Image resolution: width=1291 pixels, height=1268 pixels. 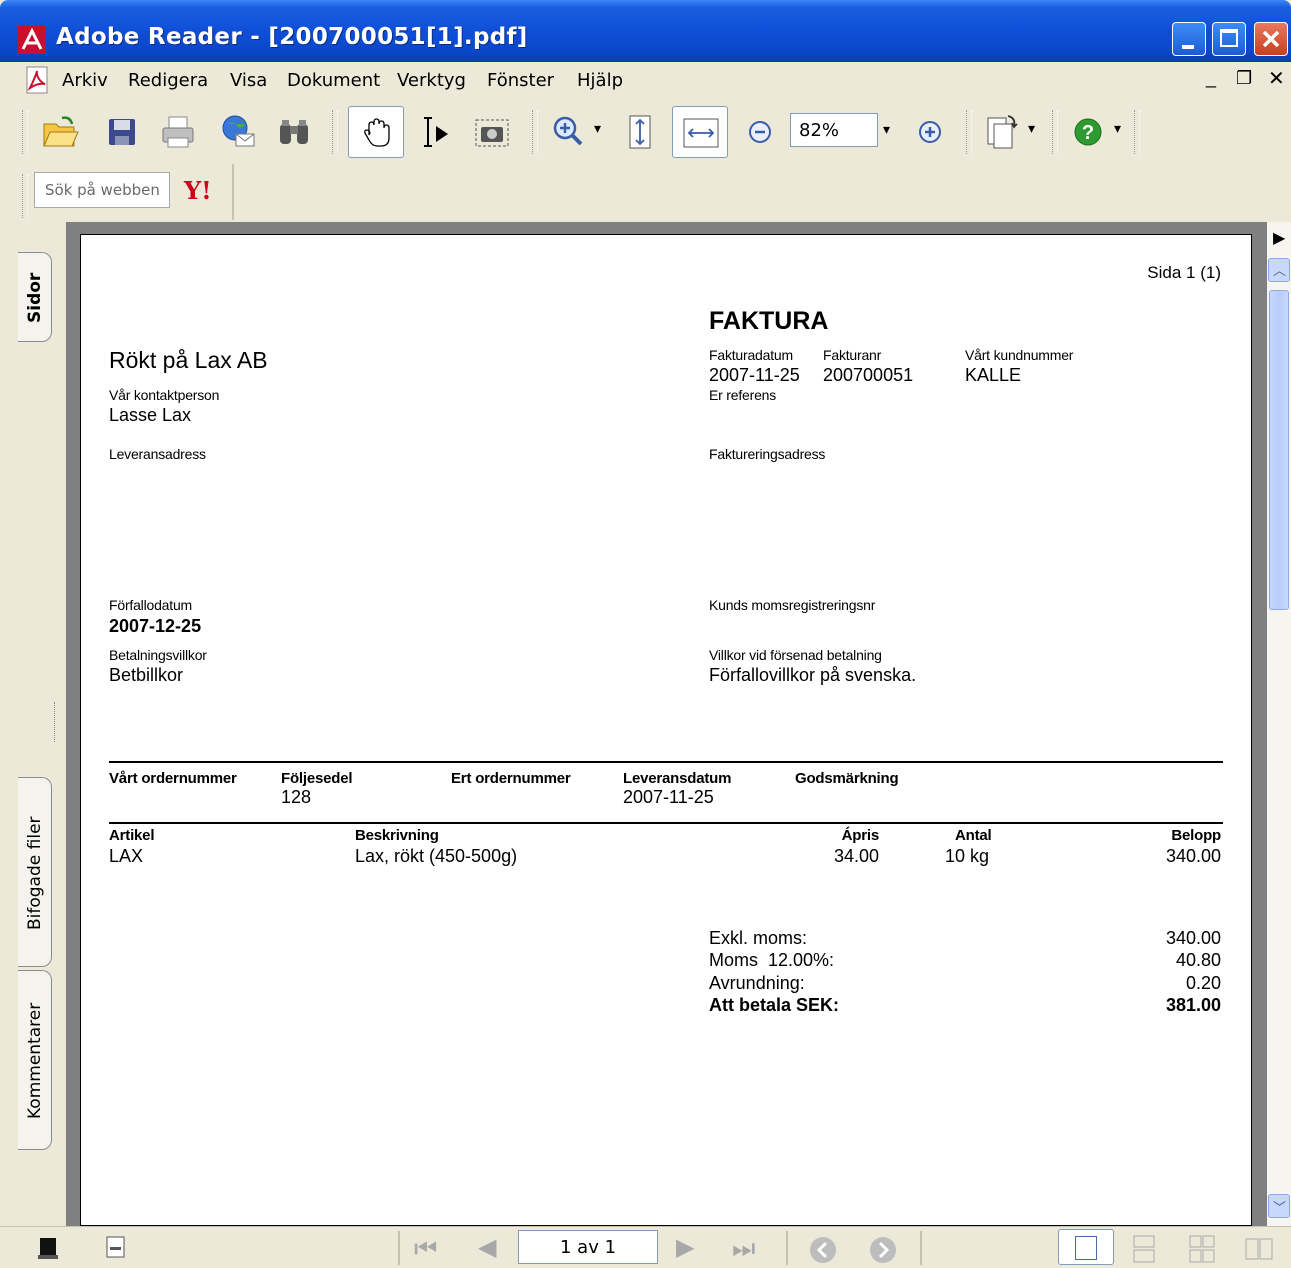 I want to click on doc-minimize-icon: _, so click(x=1211, y=78).